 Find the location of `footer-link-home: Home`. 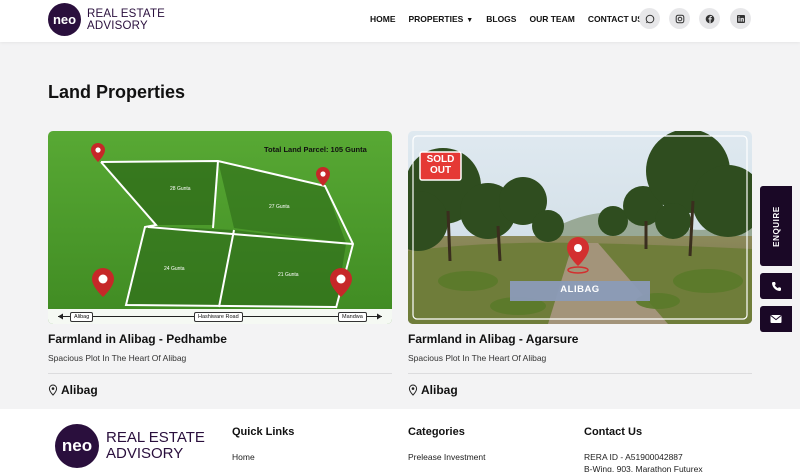

footer-link-home: Home is located at coordinates (243, 457).